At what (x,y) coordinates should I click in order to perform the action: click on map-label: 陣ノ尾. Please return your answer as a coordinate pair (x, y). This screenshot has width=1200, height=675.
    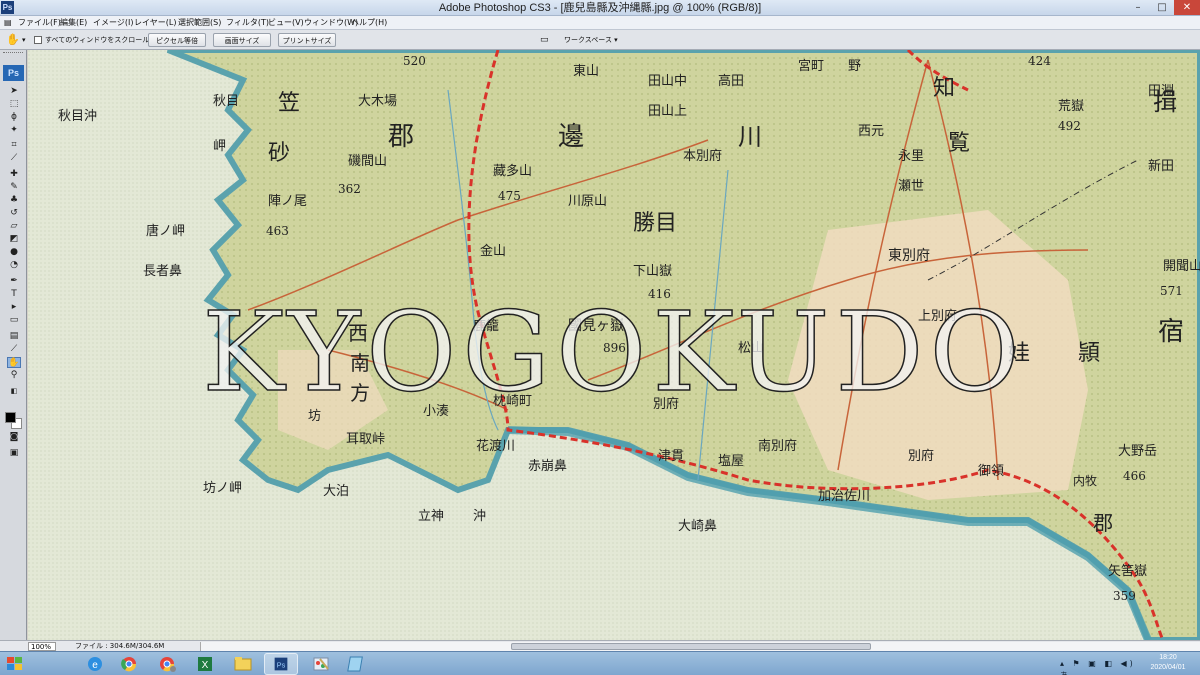
    Looking at the image, I should click on (287, 201).